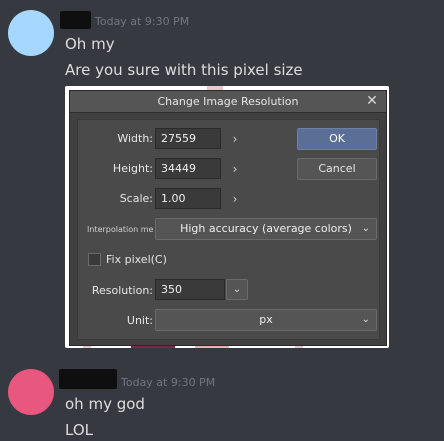 The height and width of the screenshot is (441, 444). What do you see at coordinates (136, 259) in the screenshot?
I see `fix-pixel-label: Fix pixel(C)` at bounding box center [136, 259].